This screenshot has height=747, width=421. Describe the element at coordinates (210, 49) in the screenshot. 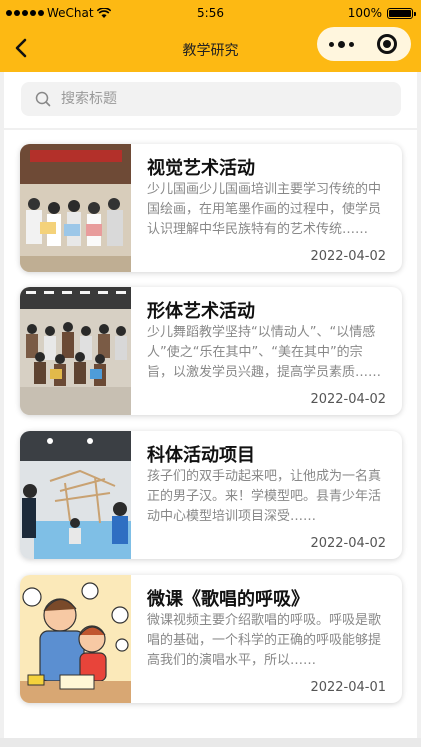

I see `nav-bar: 教学研究` at that location.